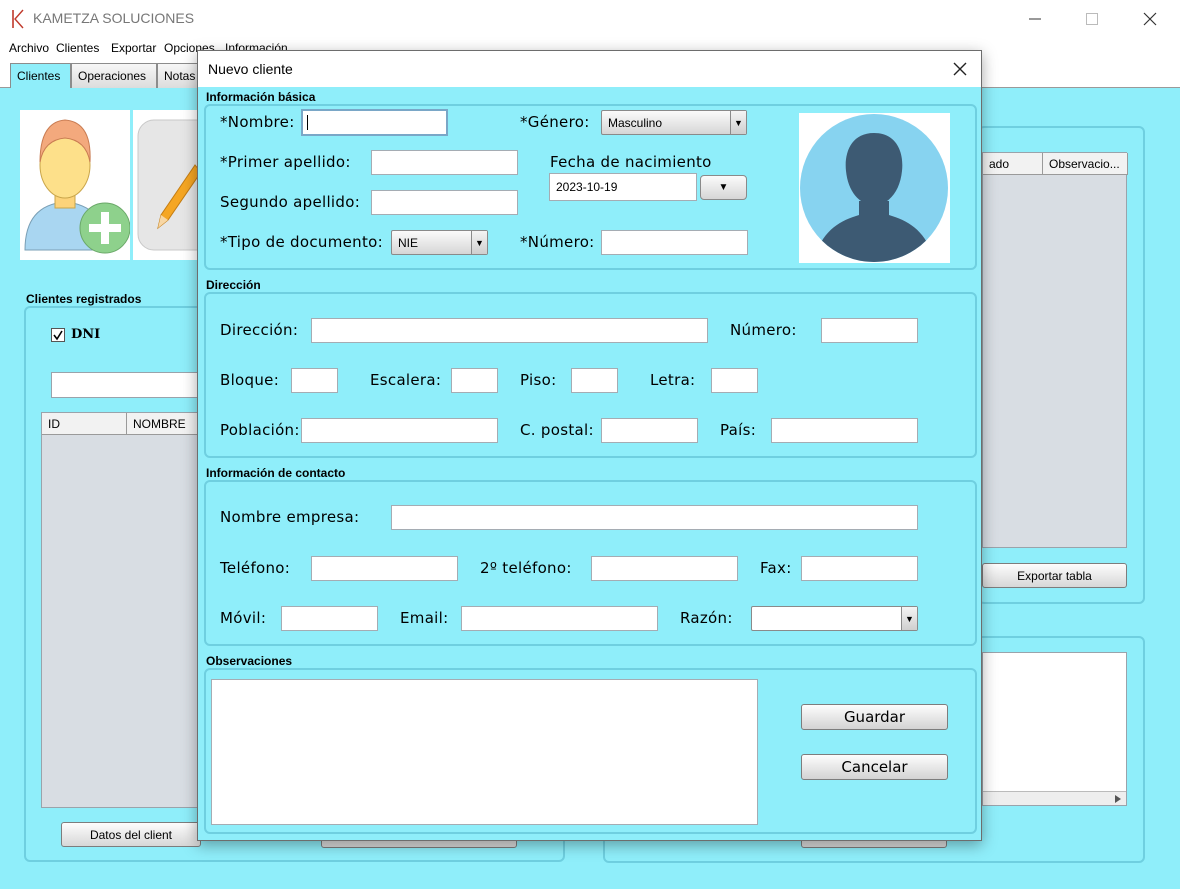 The image size is (1180, 889). What do you see at coordinates (243, 618) in the screenshot?
I see `movil-label: Móvil:` at bounding box center [243, 618].